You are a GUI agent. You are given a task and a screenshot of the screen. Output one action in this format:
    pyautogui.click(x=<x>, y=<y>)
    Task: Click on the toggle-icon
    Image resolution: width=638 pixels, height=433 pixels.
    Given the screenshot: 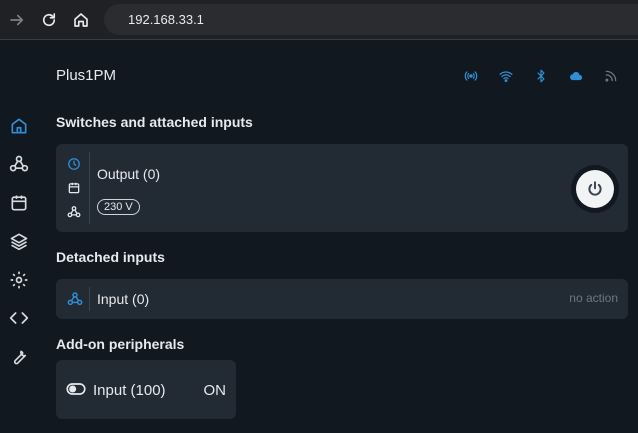 What is the action you would take?
    pyautogui.click(x=76, y=389)
    